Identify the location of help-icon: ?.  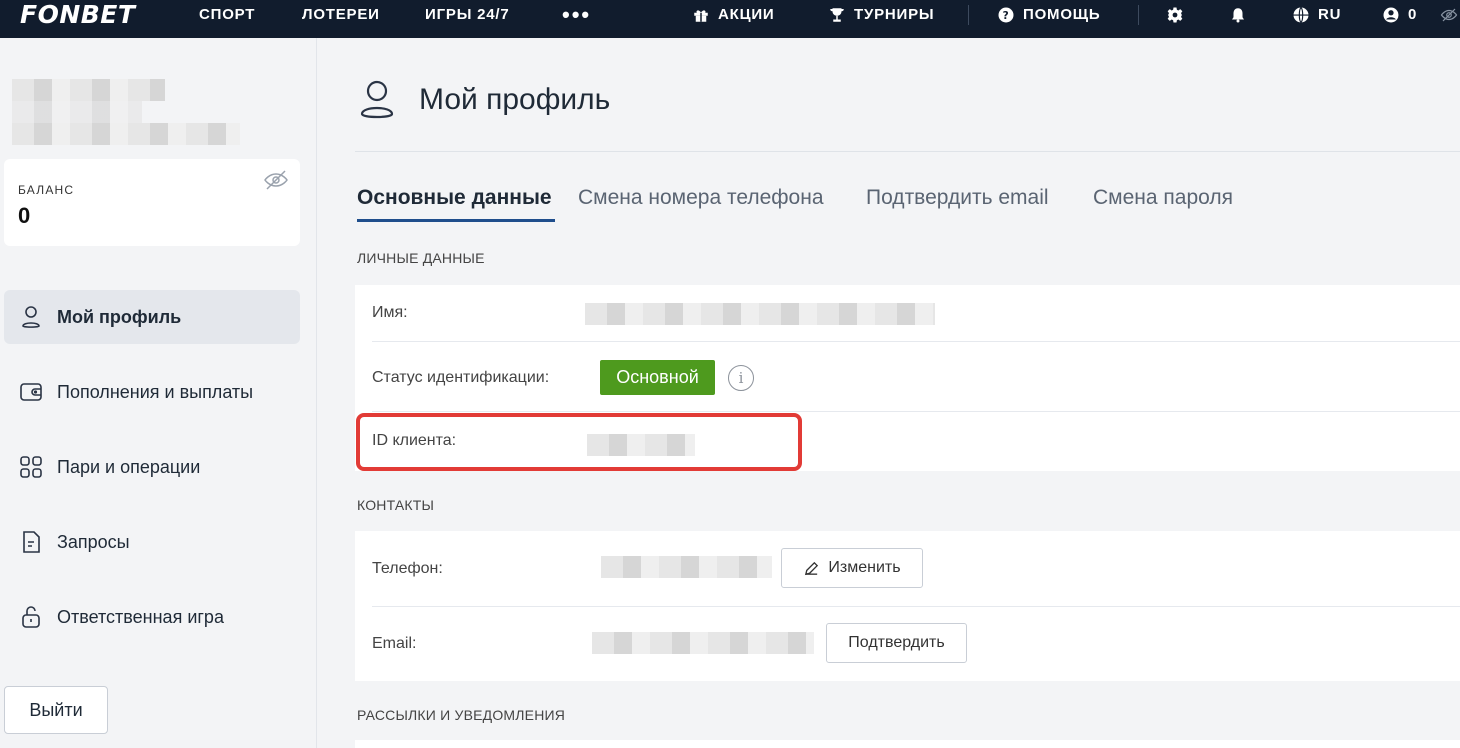
(1006, 15).